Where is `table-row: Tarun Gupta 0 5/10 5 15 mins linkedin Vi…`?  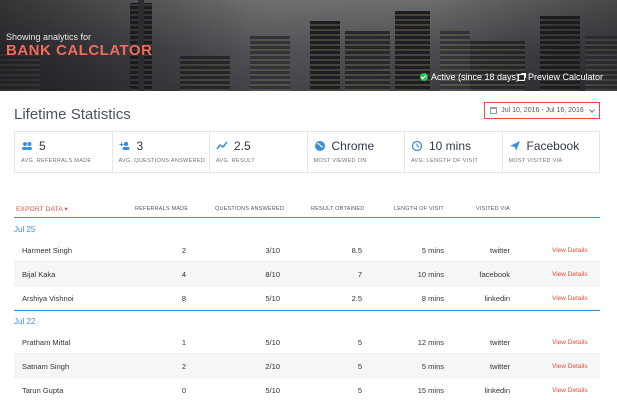 table-row: Tarun Gupta 0 5/10 5 15 mins linkedin Vi… is located at coordinates (307, 389).